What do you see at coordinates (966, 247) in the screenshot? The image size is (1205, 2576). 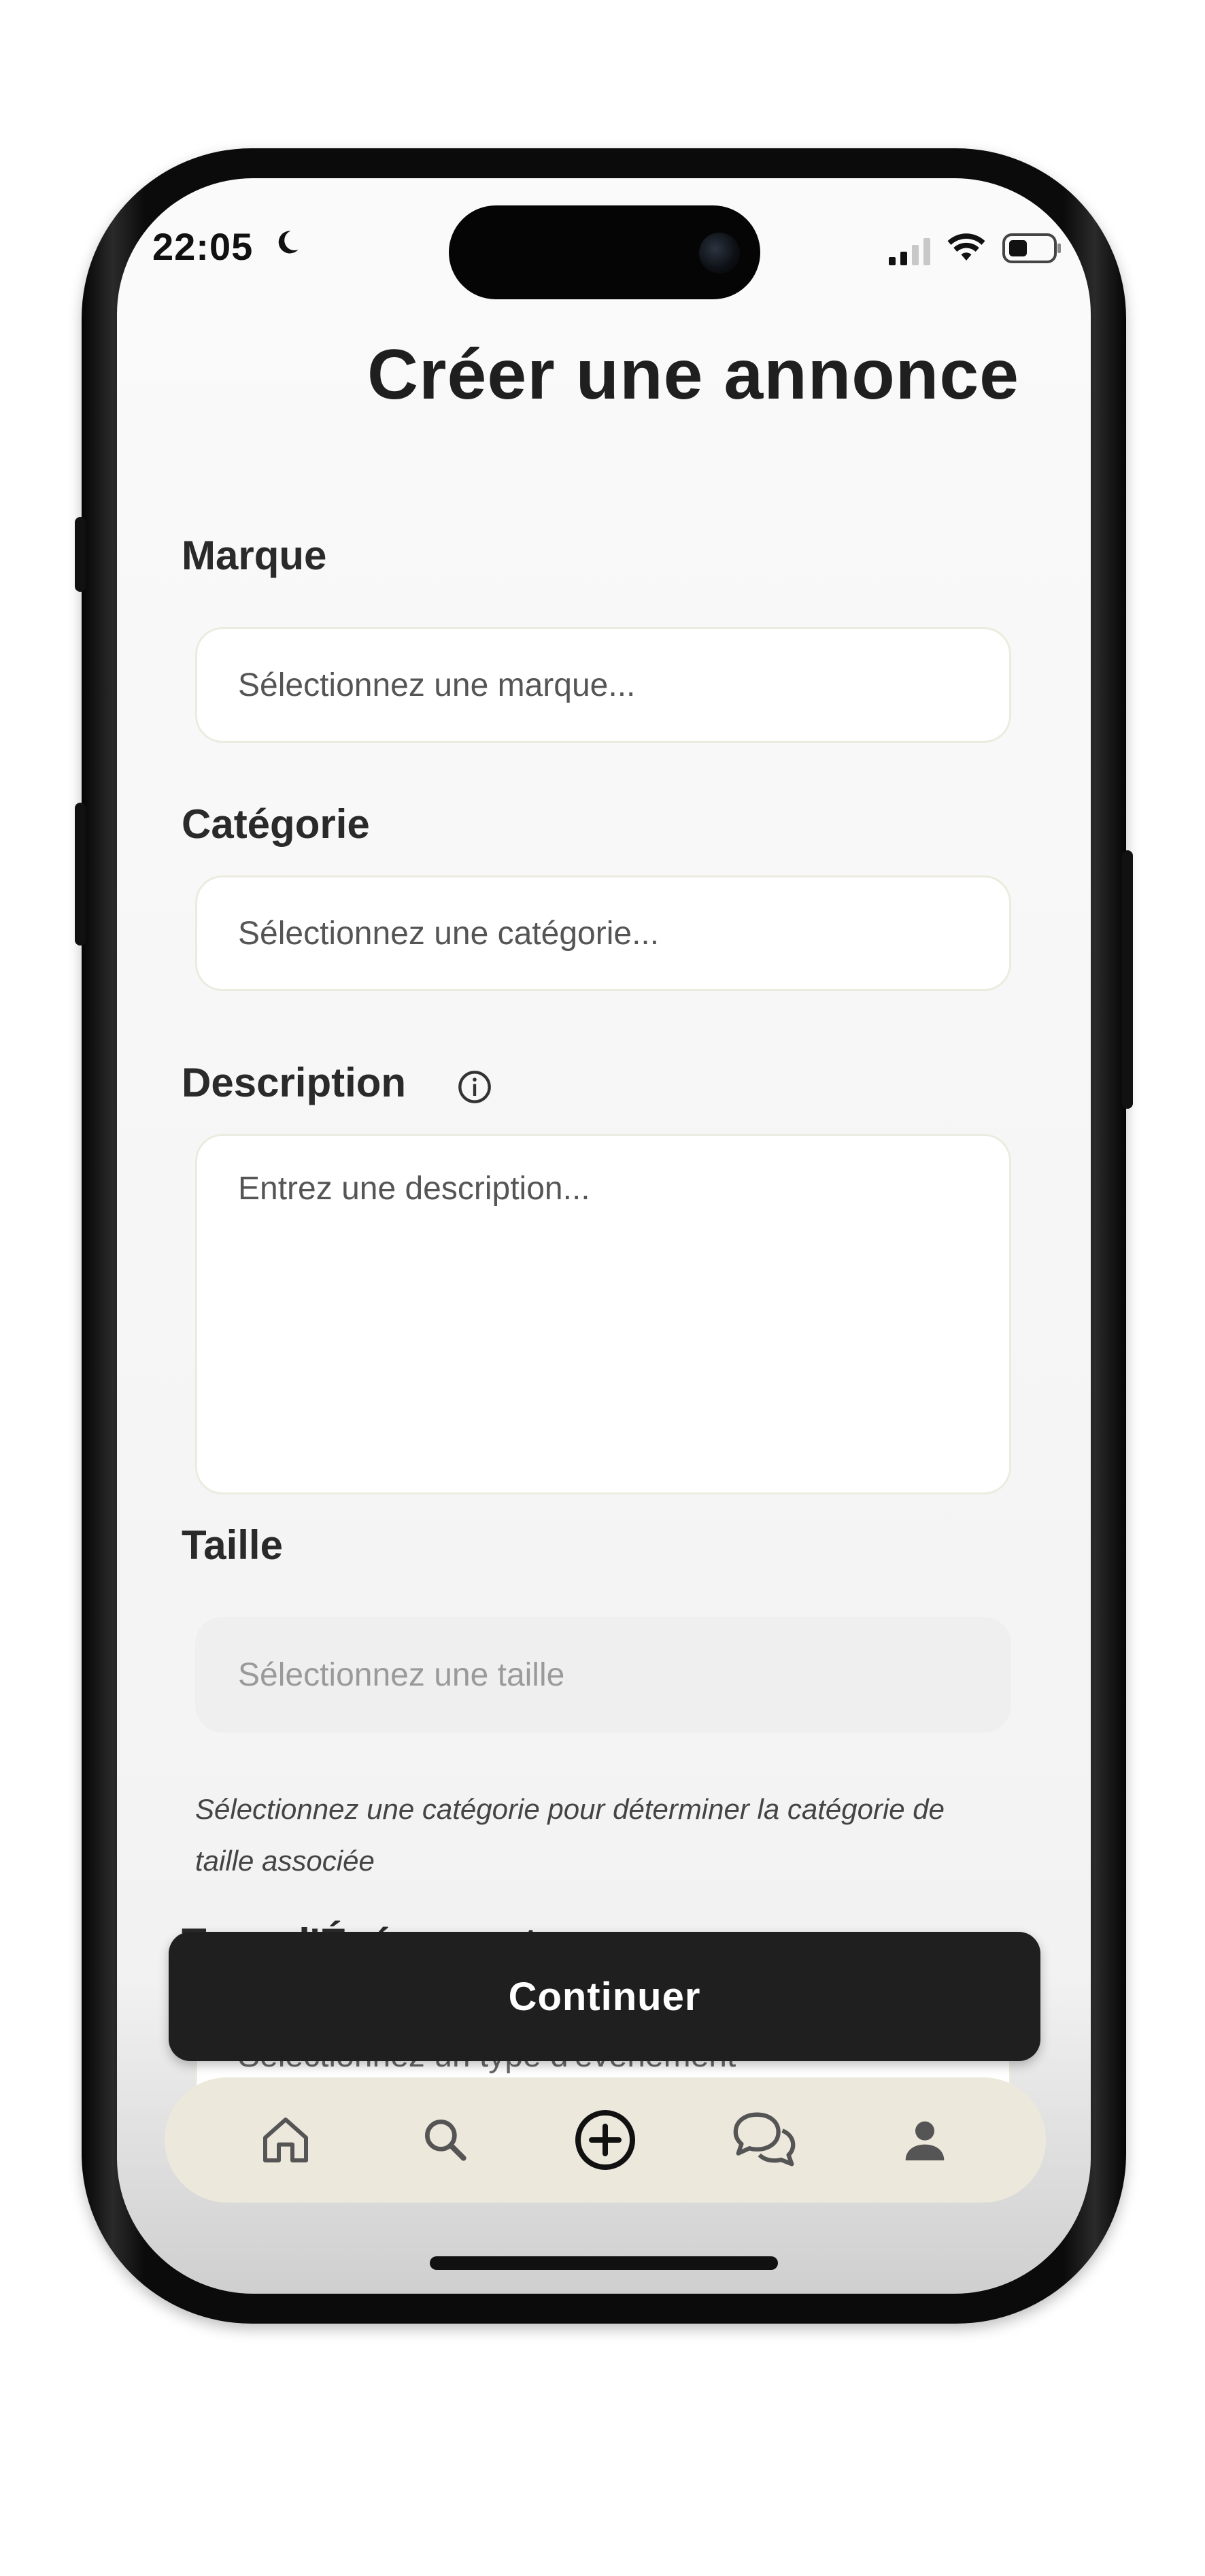 I see `wifi-icon` at bounding box center [966, 247].